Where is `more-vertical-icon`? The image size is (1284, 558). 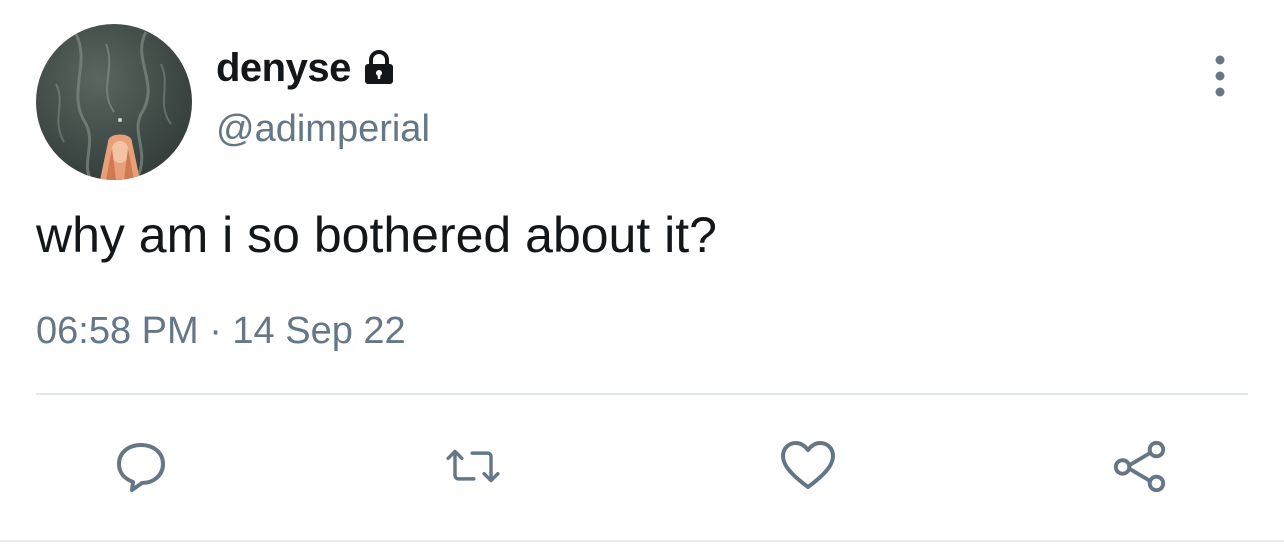
more-vertical-icon is located at coordinates (1220, 76).